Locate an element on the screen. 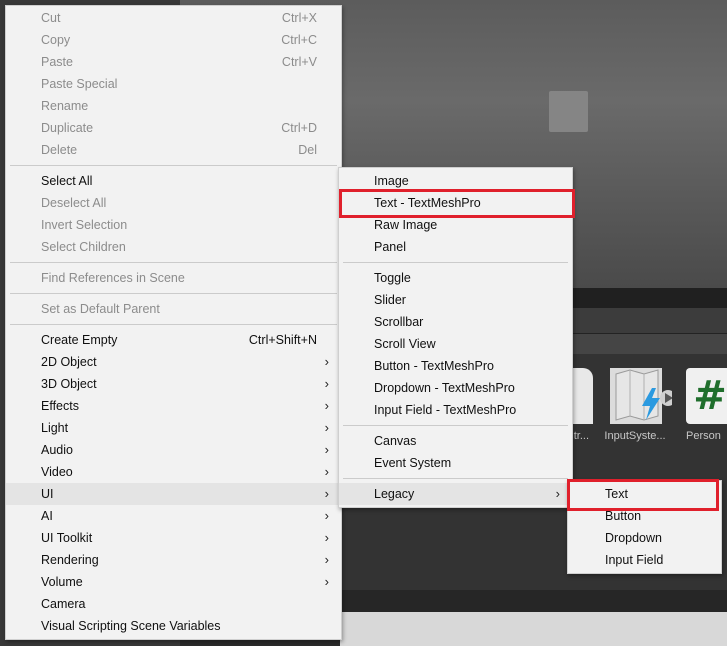 The width and height of the screenshot is (727, 646). context-menu-item-volume: Volume › is located at coordinates (173, 582).